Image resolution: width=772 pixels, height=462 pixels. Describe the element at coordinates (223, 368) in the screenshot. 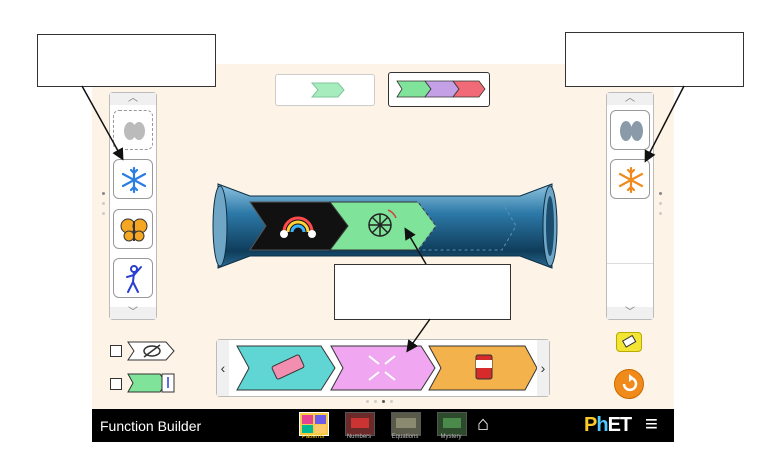

I see `function-scroll-left-button: ‹` at that location.